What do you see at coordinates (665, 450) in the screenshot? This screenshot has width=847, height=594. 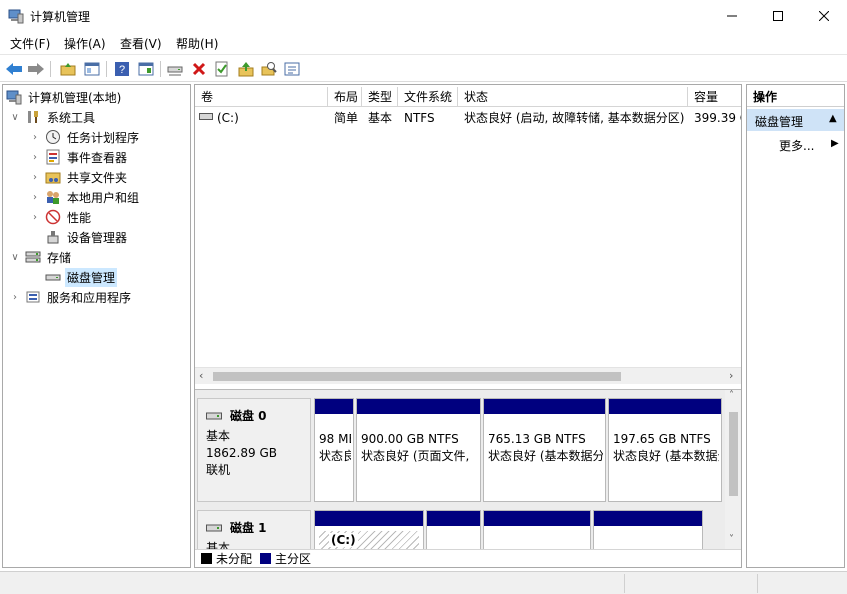 I see `partition: 197.65 GB NTFS状态良好 (基本数据分区)` at bounding box center [665, 450].